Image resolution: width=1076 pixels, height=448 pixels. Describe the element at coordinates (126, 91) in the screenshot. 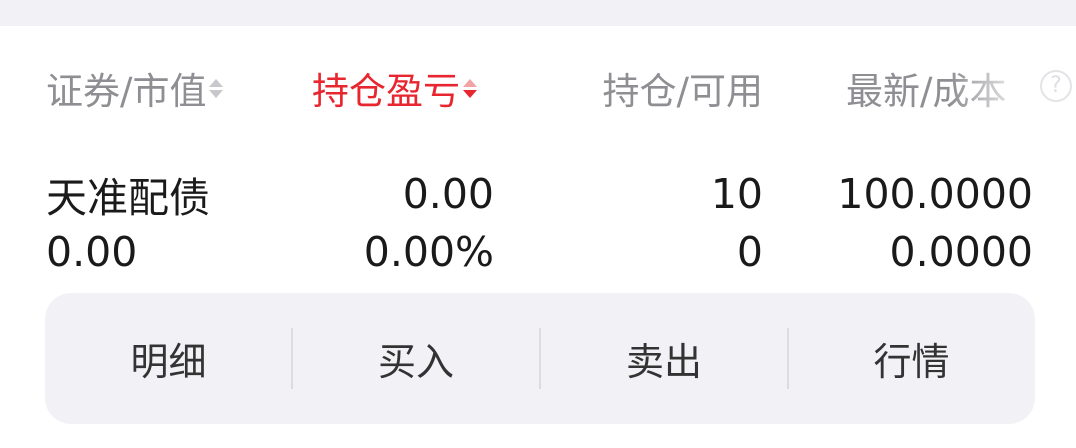

I see `header-security-label: 证券/市值` at that location.